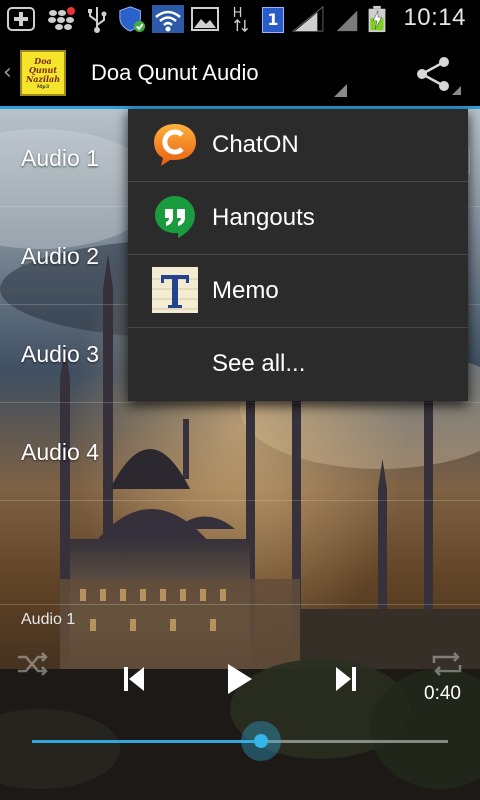 This screenshot has width=480, height=800. I want to click on shield-check-icon, so click(132, 19).